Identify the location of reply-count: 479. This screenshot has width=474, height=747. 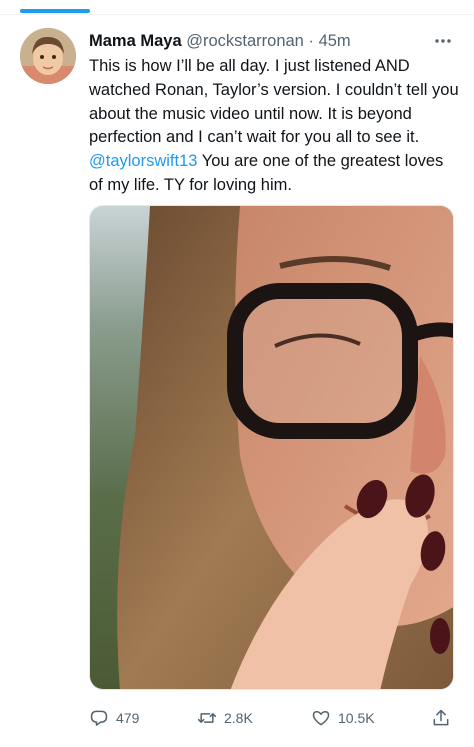
(128, 718).